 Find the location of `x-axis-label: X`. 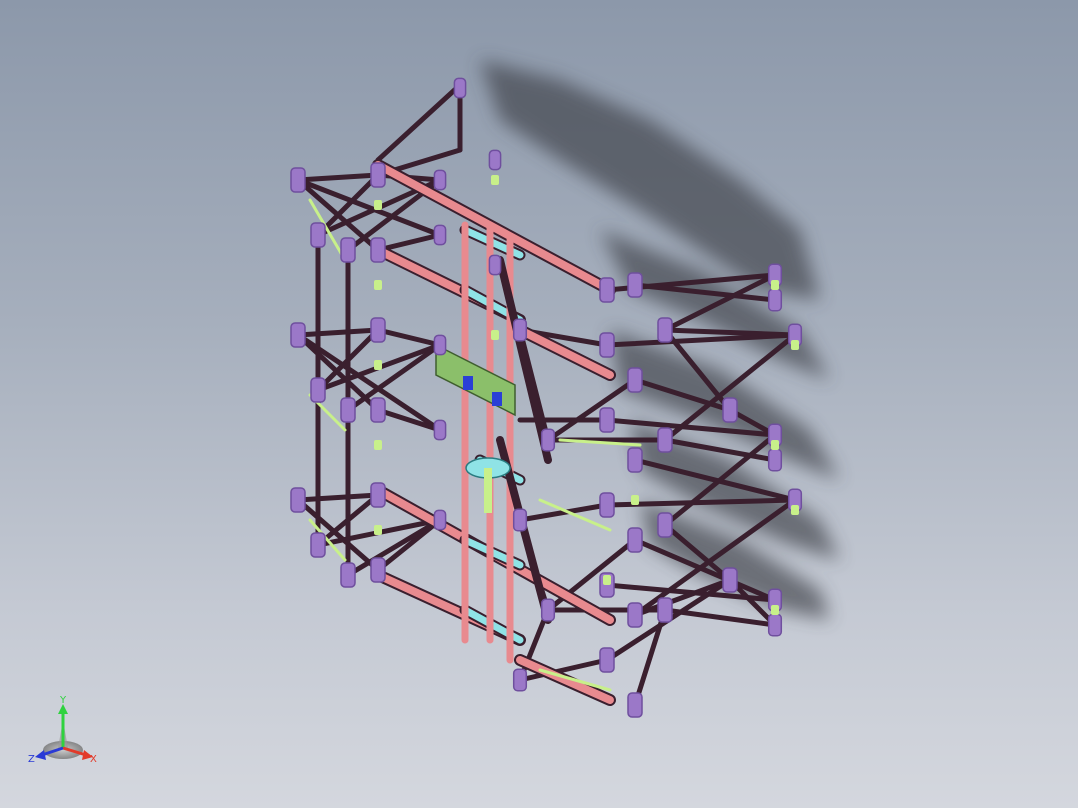

x-axis-label: X is located at coordinates (93, 759).